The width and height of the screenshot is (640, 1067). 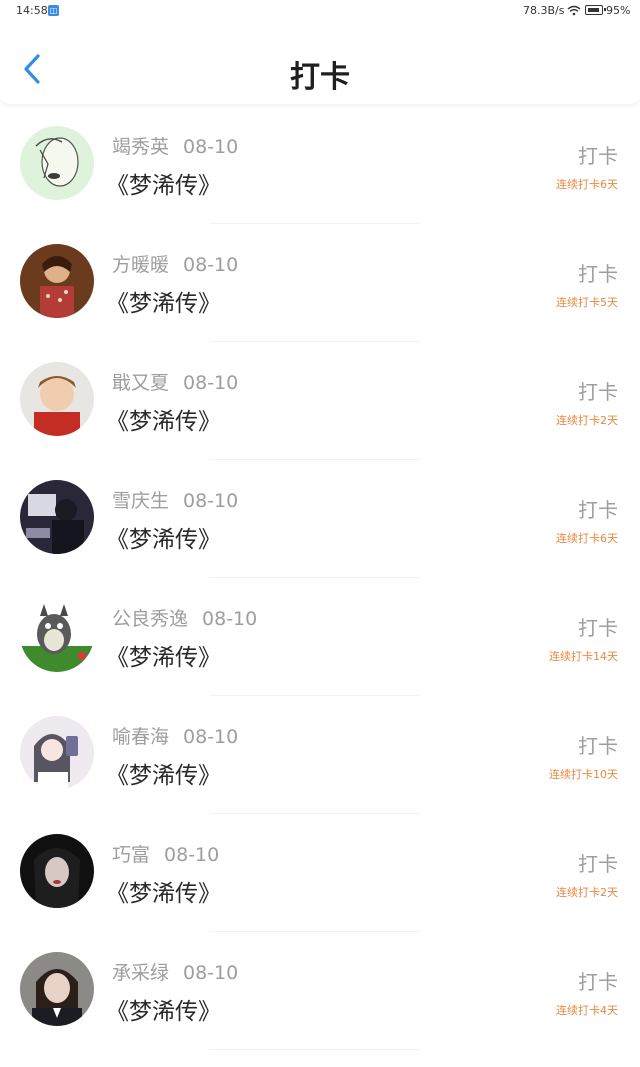 What do you see at coordinates (618, 10) in the screenshot?
I see `battery-percent: 95%` at bounding box center [618, 10].